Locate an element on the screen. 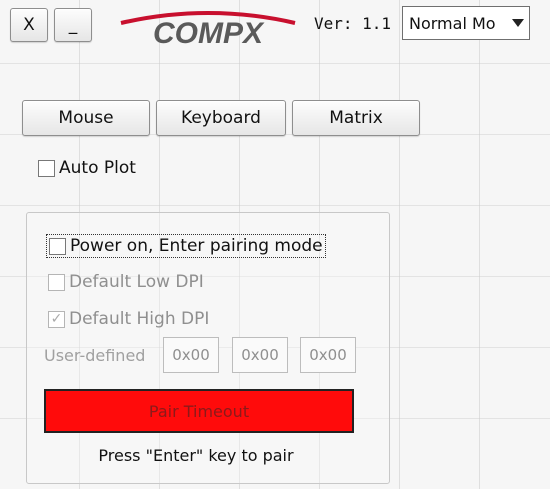 This screenshot has width=550, height=489. default-high-dpi-checkbox: ✓ is located at coordinates (56, 319).